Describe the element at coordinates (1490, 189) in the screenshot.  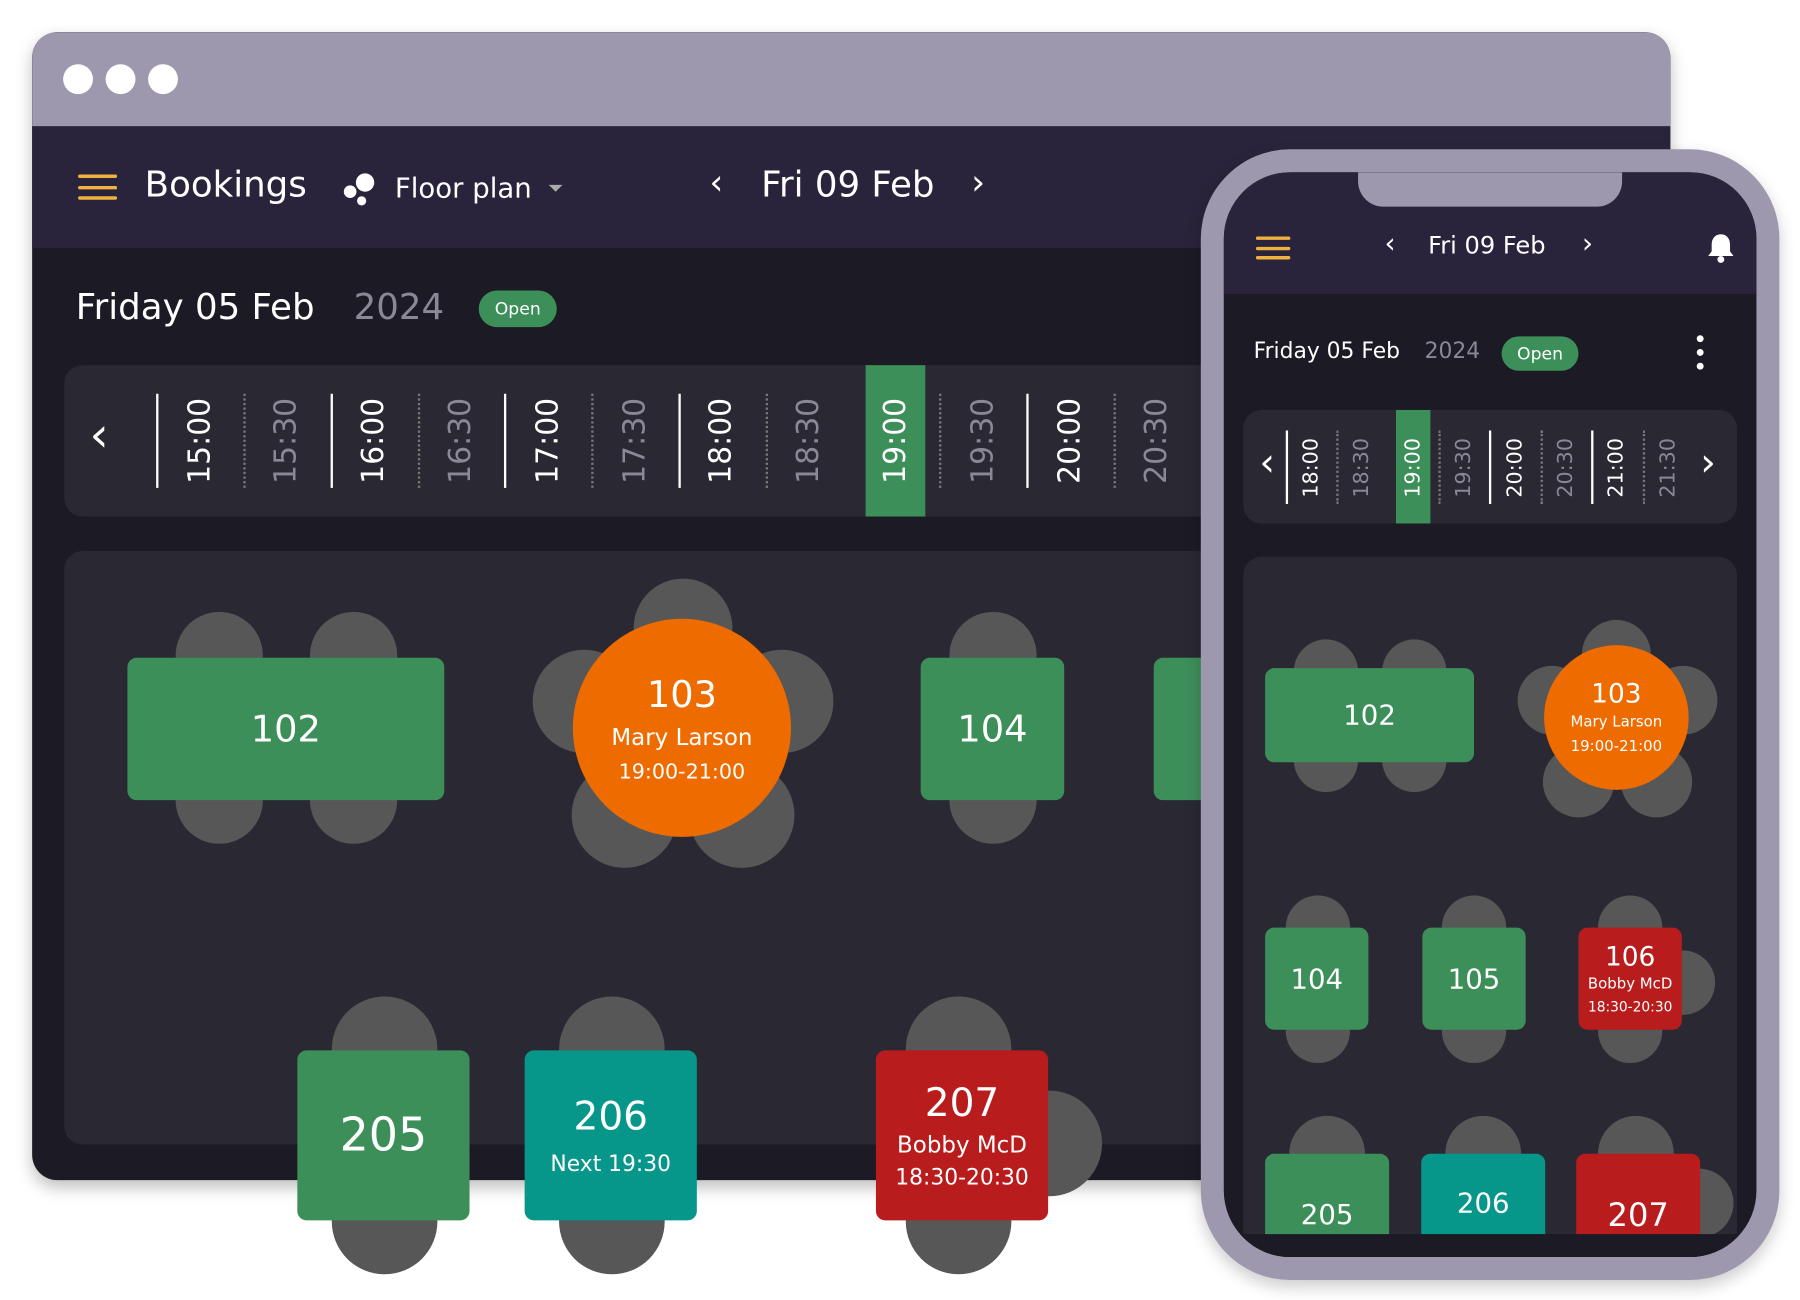
I see `notch` at that location.